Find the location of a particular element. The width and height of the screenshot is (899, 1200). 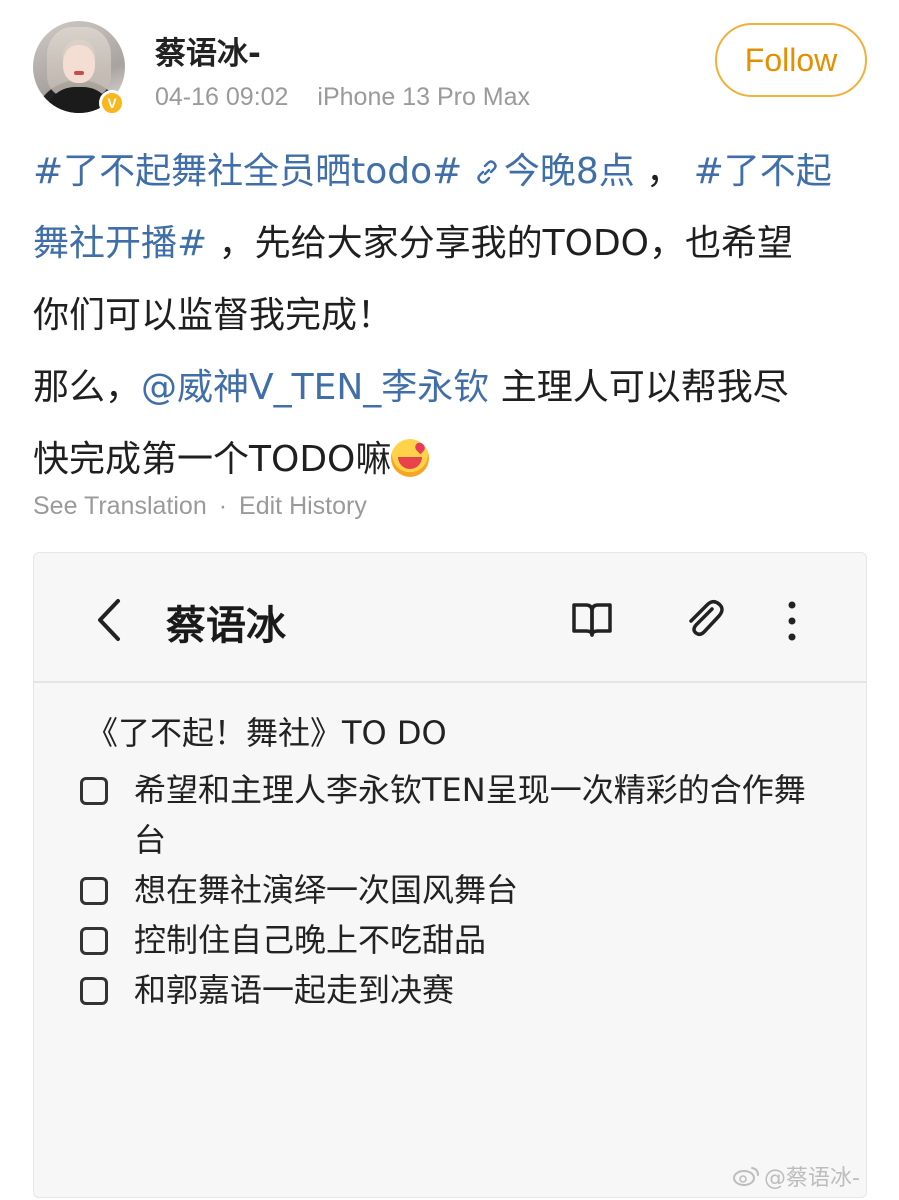

edit-history-link: Edit History is located at coordinates (303, 506).